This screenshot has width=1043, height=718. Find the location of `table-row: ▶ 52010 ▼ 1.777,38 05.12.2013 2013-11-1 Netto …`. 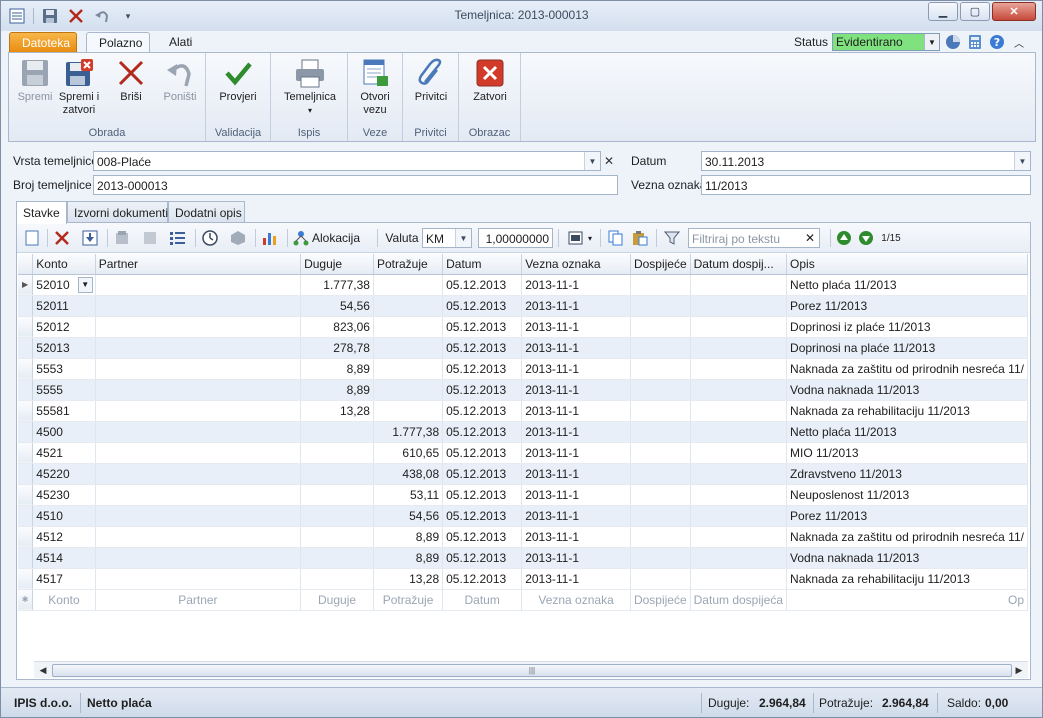

table-row: ▶ 52010 ▼ 1.777,38 05.12.2013 2013-11-1 Netto … is located at coordinates (523, 285).